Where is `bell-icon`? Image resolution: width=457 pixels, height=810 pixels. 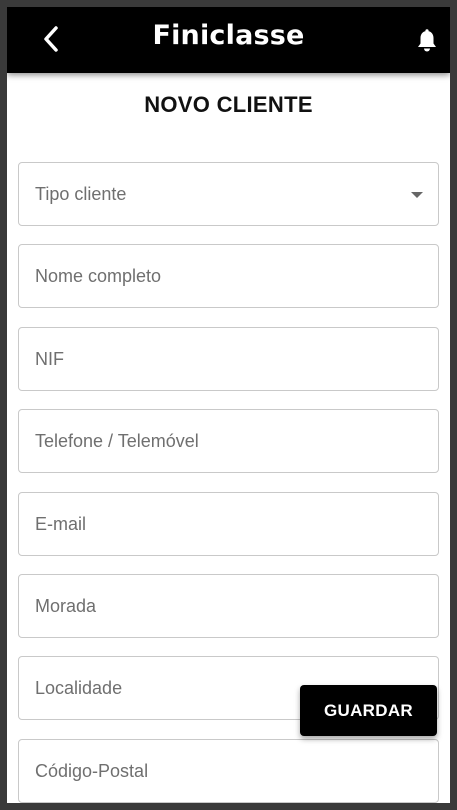
bell-icon is located at coordinates (427, 40).